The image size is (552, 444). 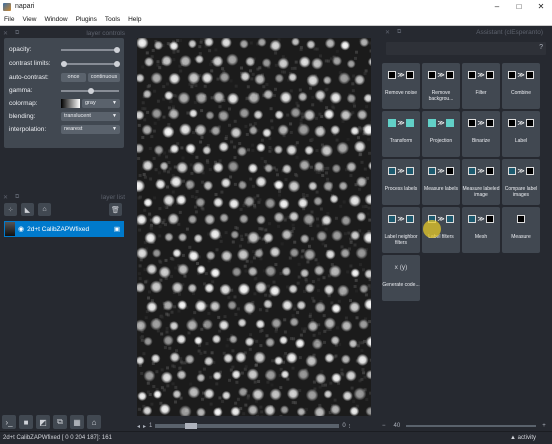 What do you see at coordinates (401, 240) in the screenshot?
I see `tile-label: Label neighbor filters` at bounding box center [401, 240].